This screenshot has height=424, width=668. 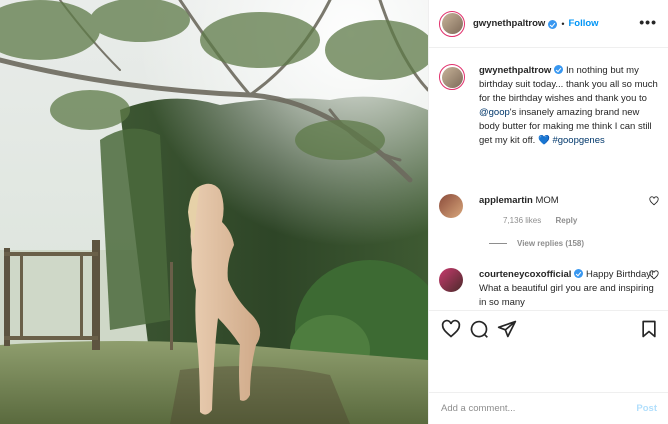 I want to click on more-options-icon: •••, so click(x=648, y=22).